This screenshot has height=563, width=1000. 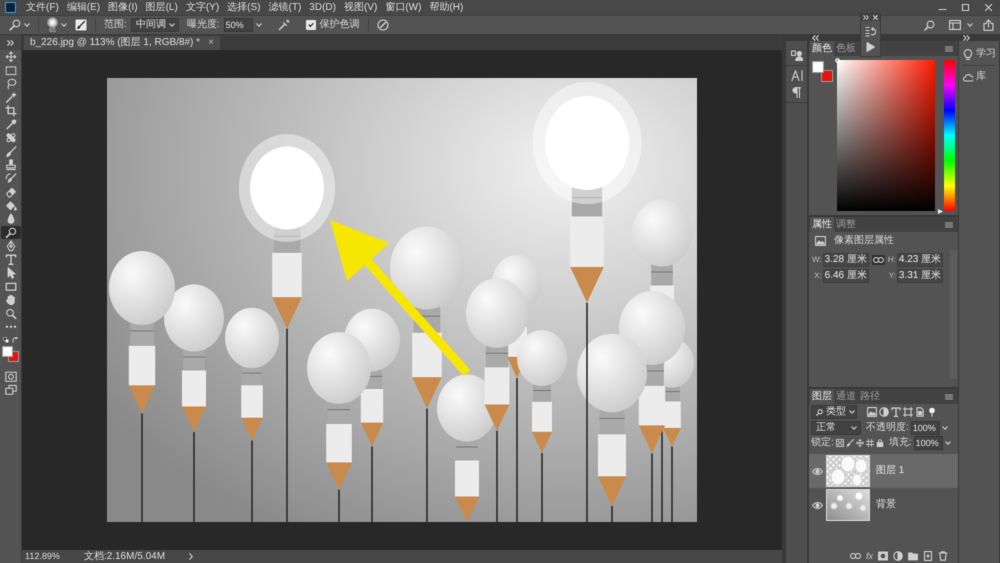 I want to click on menu-item: 帮助(H), so click(x=446, y=7).